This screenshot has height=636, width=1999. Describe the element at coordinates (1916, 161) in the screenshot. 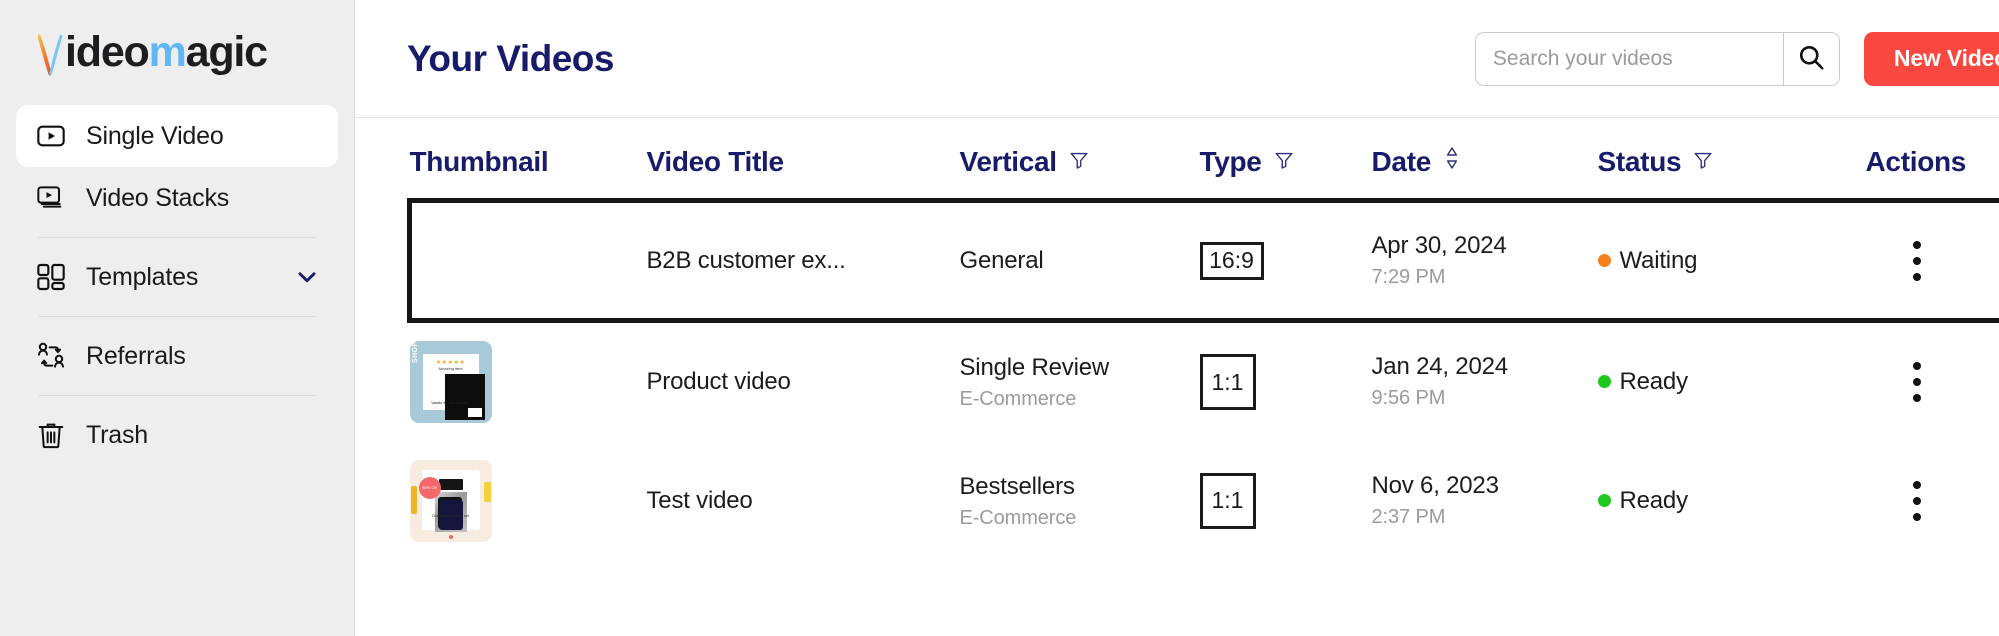

I see `column-label: Actions` at that location.